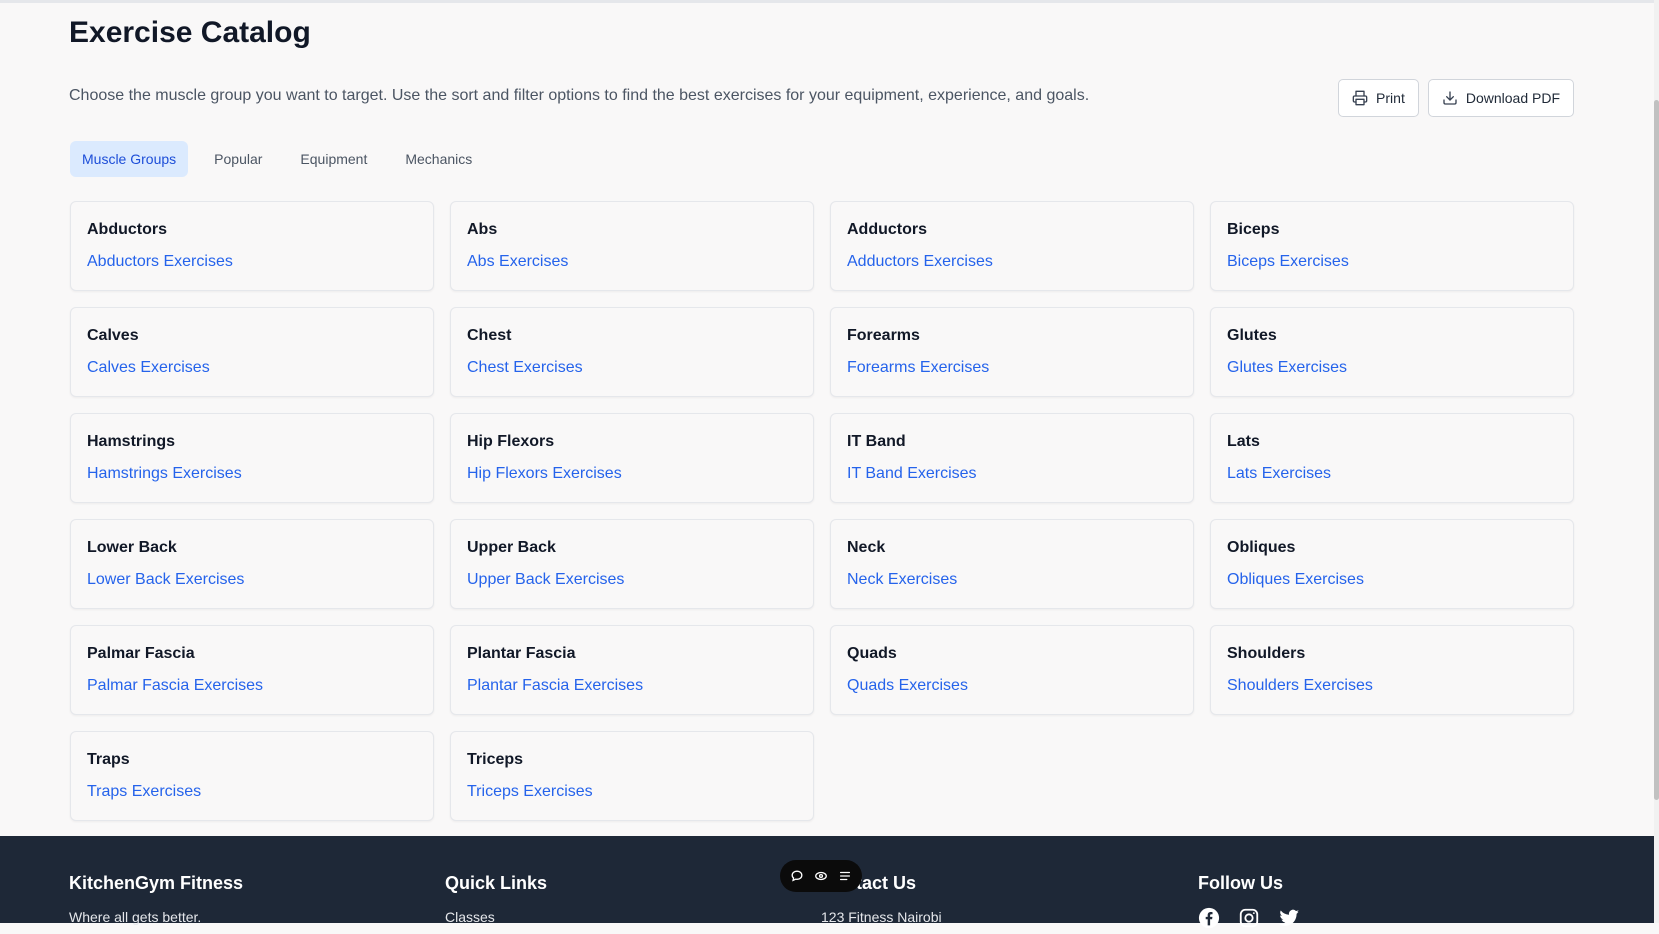 The height and width of the screenshot is (934, 1659). What do you see at coordinates (252, 670) in the screenshot?
I see `muscle-group-card: Palmar Fascia Palmar Fascia Exercises` at bounding box center [252, 670].